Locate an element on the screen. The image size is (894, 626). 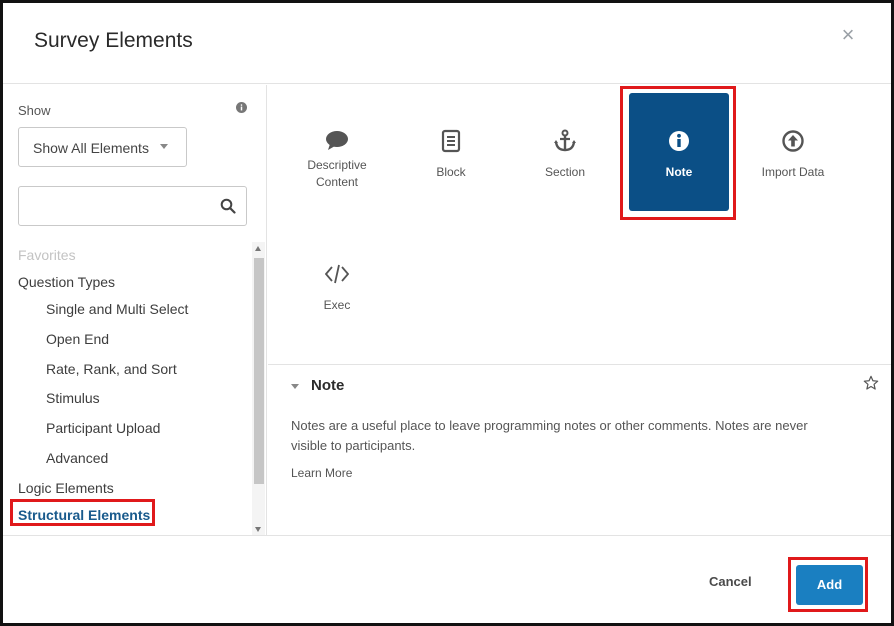
element-tile-block: Block is located at coordinates (451, 152).